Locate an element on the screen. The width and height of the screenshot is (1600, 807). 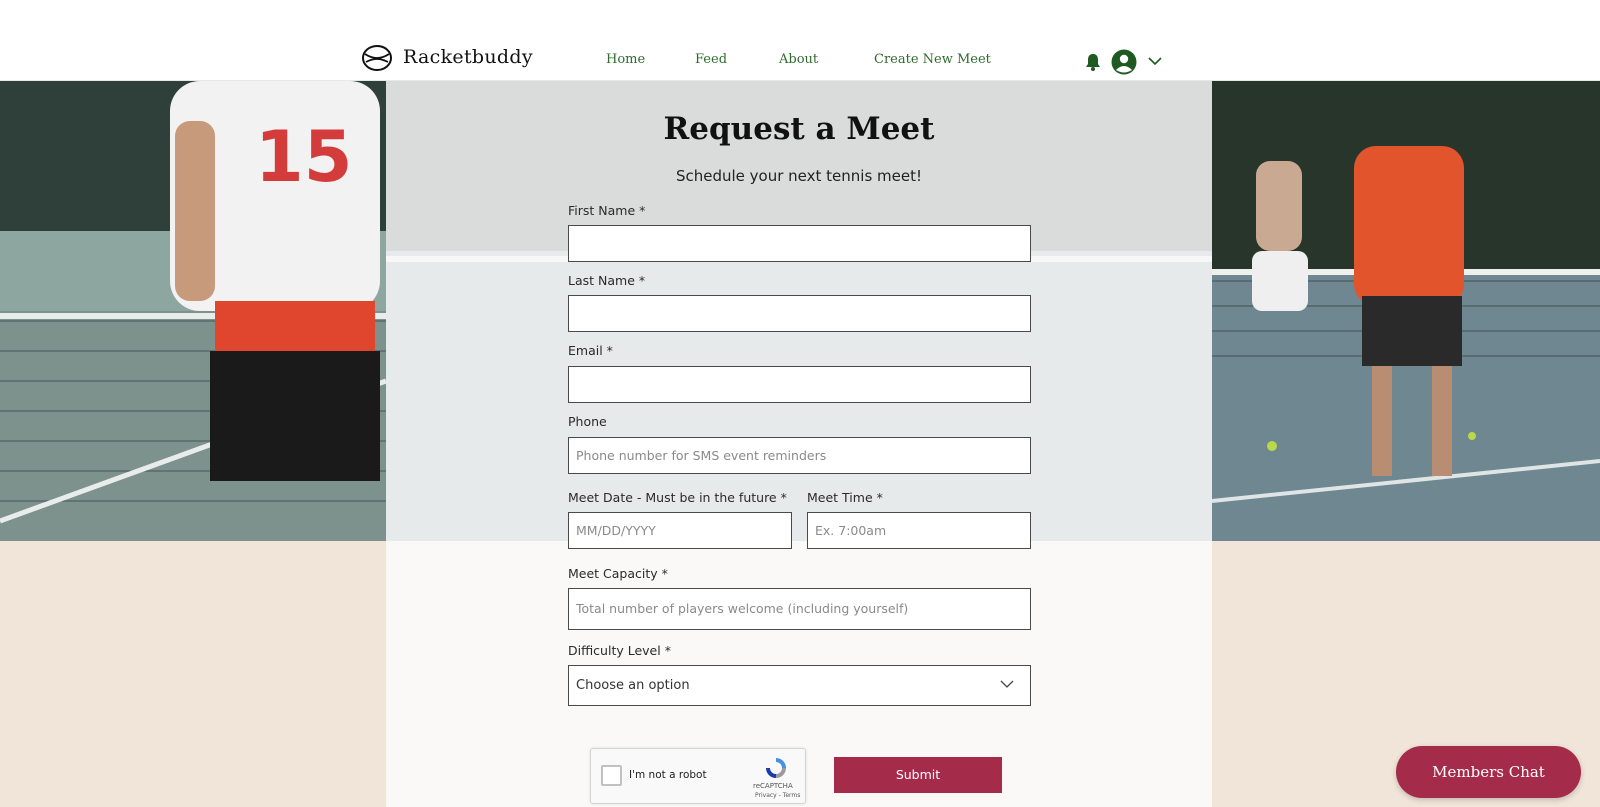
nav-about: About is located at coordinates (798, 59).